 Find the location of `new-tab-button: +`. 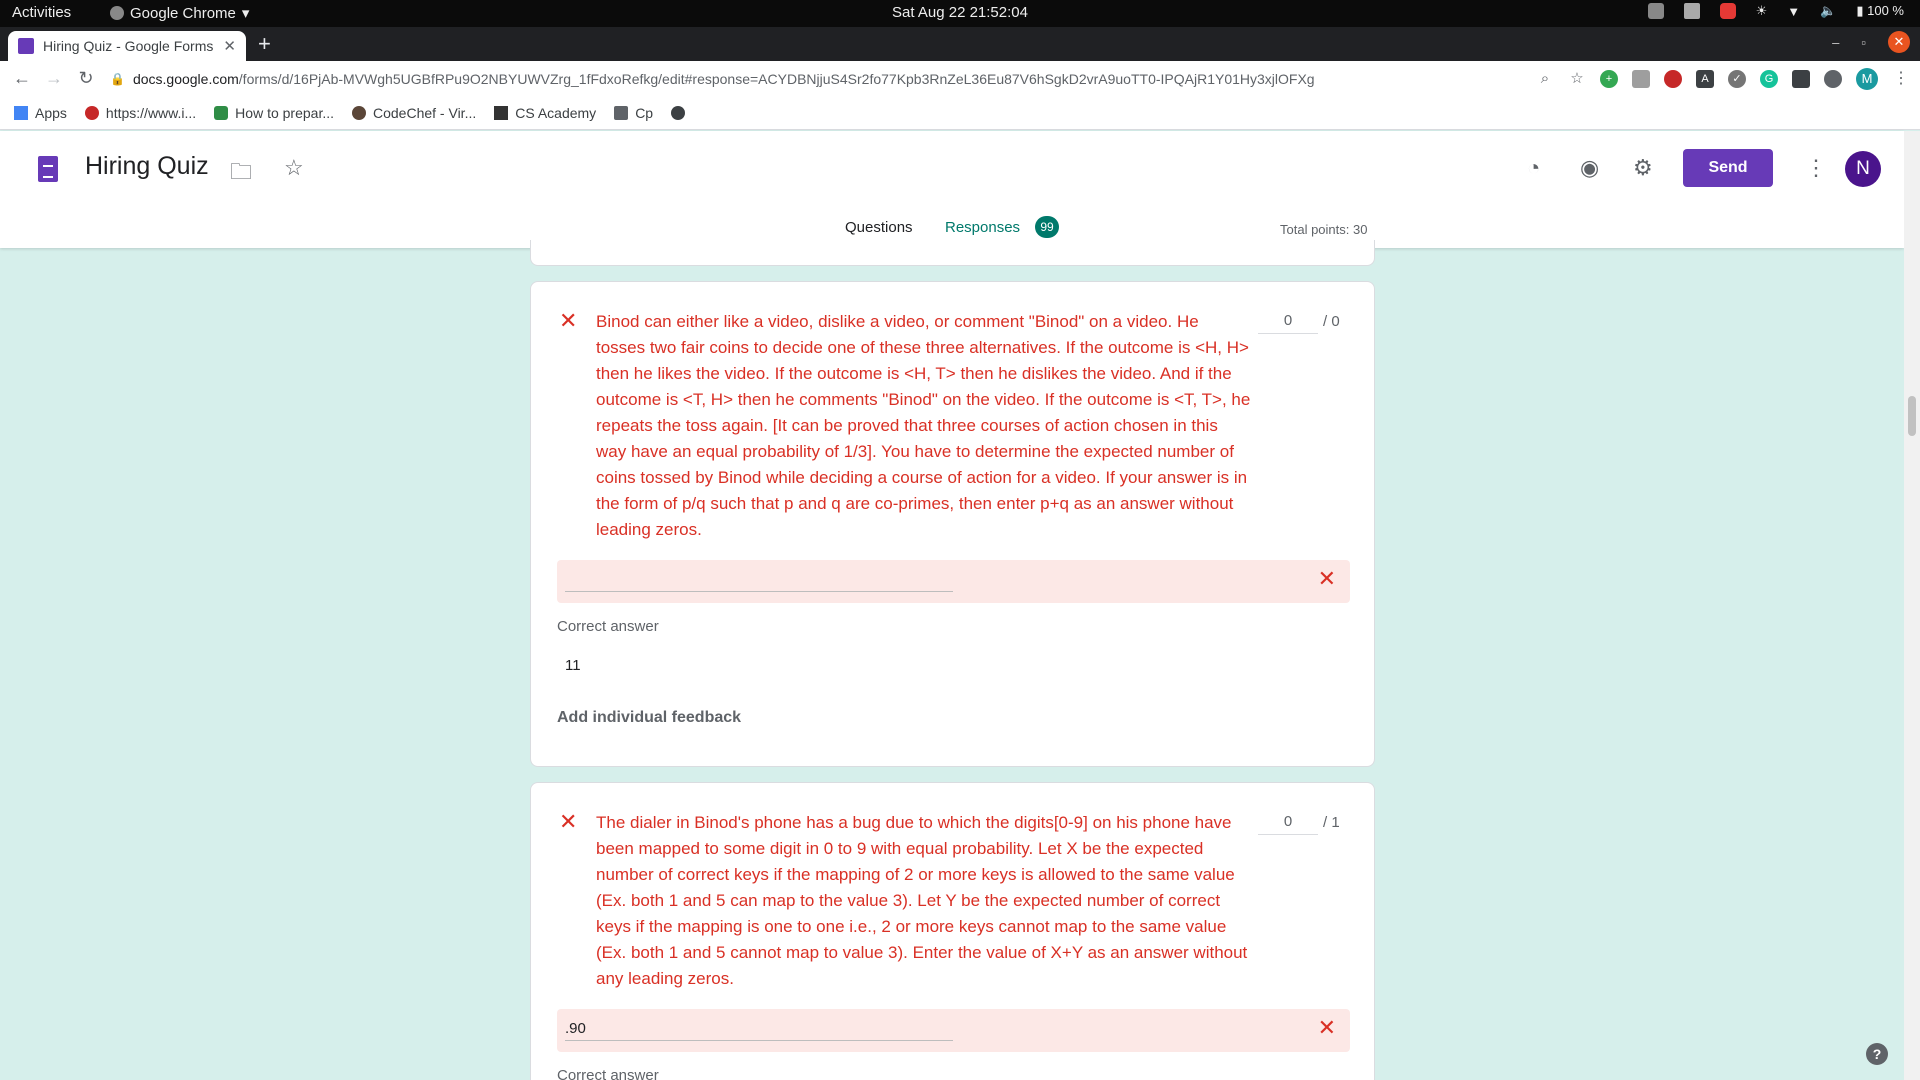

new-tab-button: + is located at coordinates (264, 44).